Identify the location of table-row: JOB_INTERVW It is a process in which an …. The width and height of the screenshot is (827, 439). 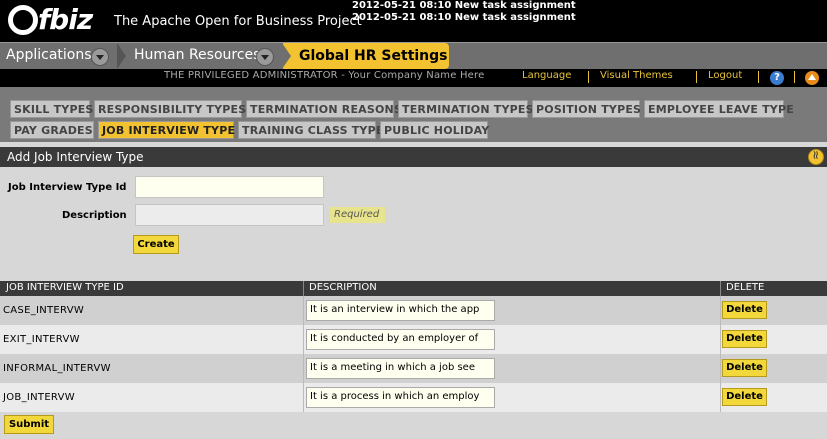
(413, 397).